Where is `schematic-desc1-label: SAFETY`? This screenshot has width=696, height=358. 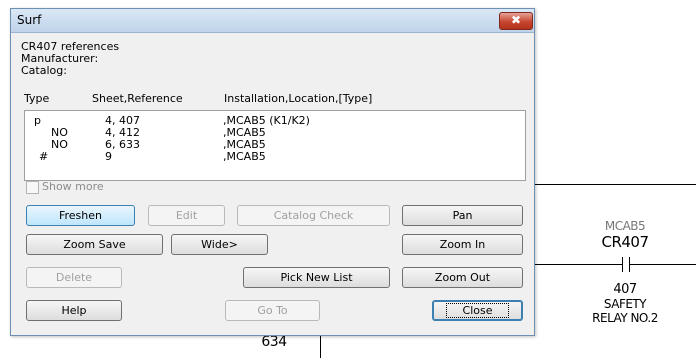
schematic-desc1-label: SAFETY is located at coordinates (625, 304).